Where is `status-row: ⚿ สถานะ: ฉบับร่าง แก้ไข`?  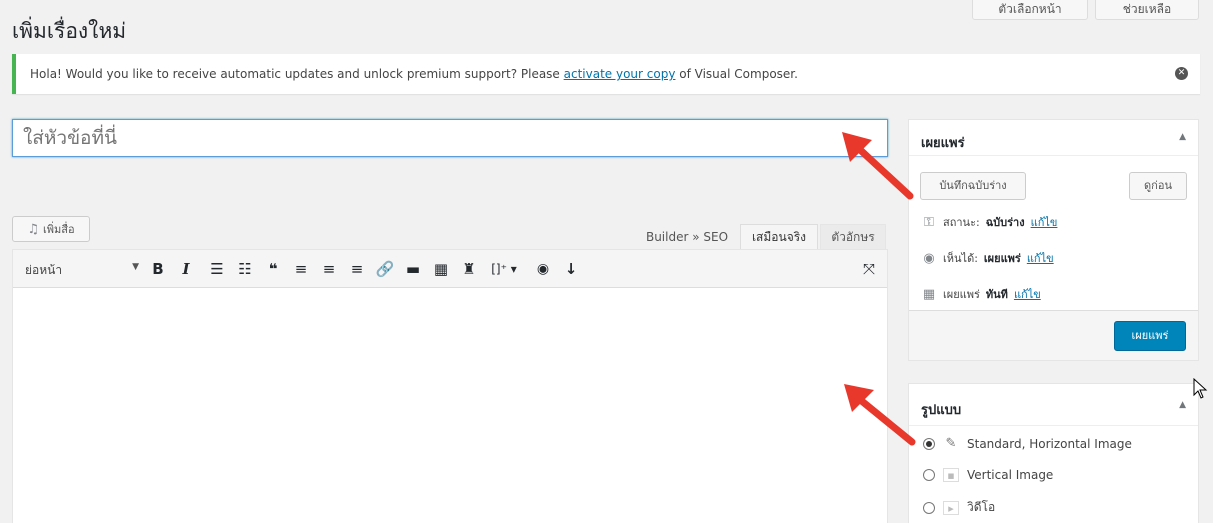
status-row: ⚿ สถานะ: ฉบับร่าง แก้ไข is located at coordinates (989, 222).